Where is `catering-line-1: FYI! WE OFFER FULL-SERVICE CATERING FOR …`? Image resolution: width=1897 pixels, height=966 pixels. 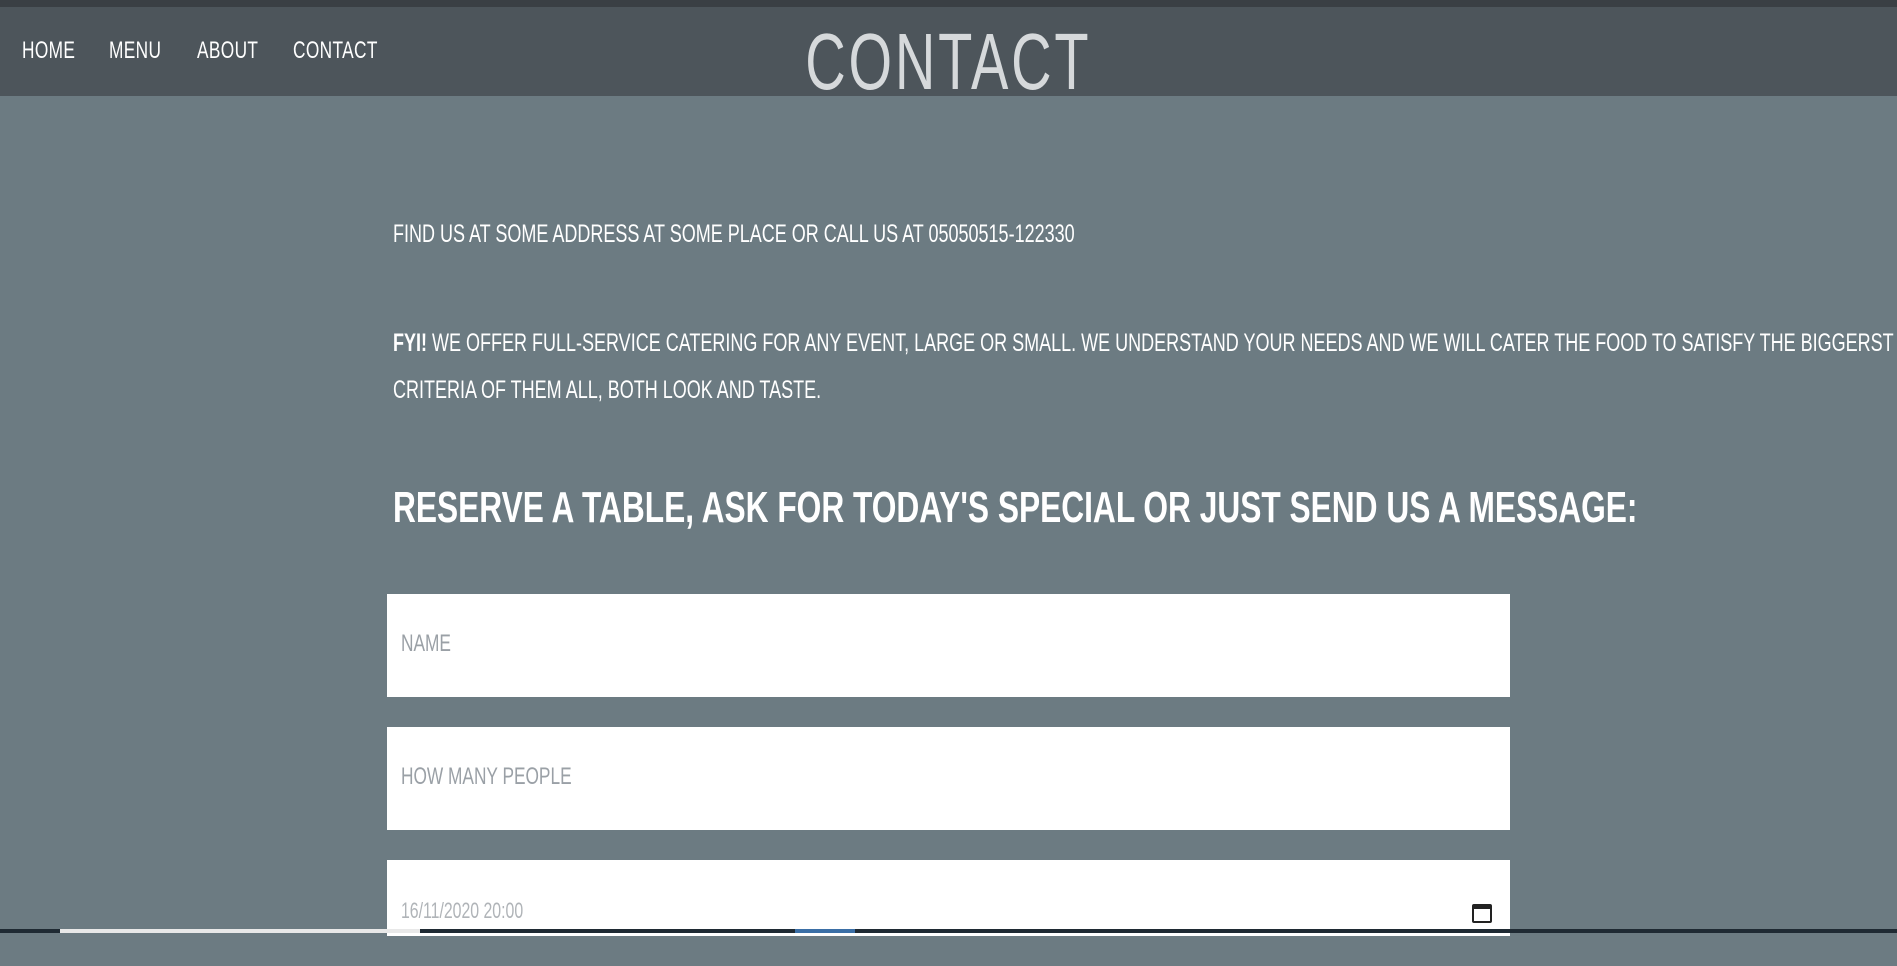 catering-line-1: FYI! WE OFFER FULL-SERVICE CATERING FOR … is located at coordinates (1145, 343).